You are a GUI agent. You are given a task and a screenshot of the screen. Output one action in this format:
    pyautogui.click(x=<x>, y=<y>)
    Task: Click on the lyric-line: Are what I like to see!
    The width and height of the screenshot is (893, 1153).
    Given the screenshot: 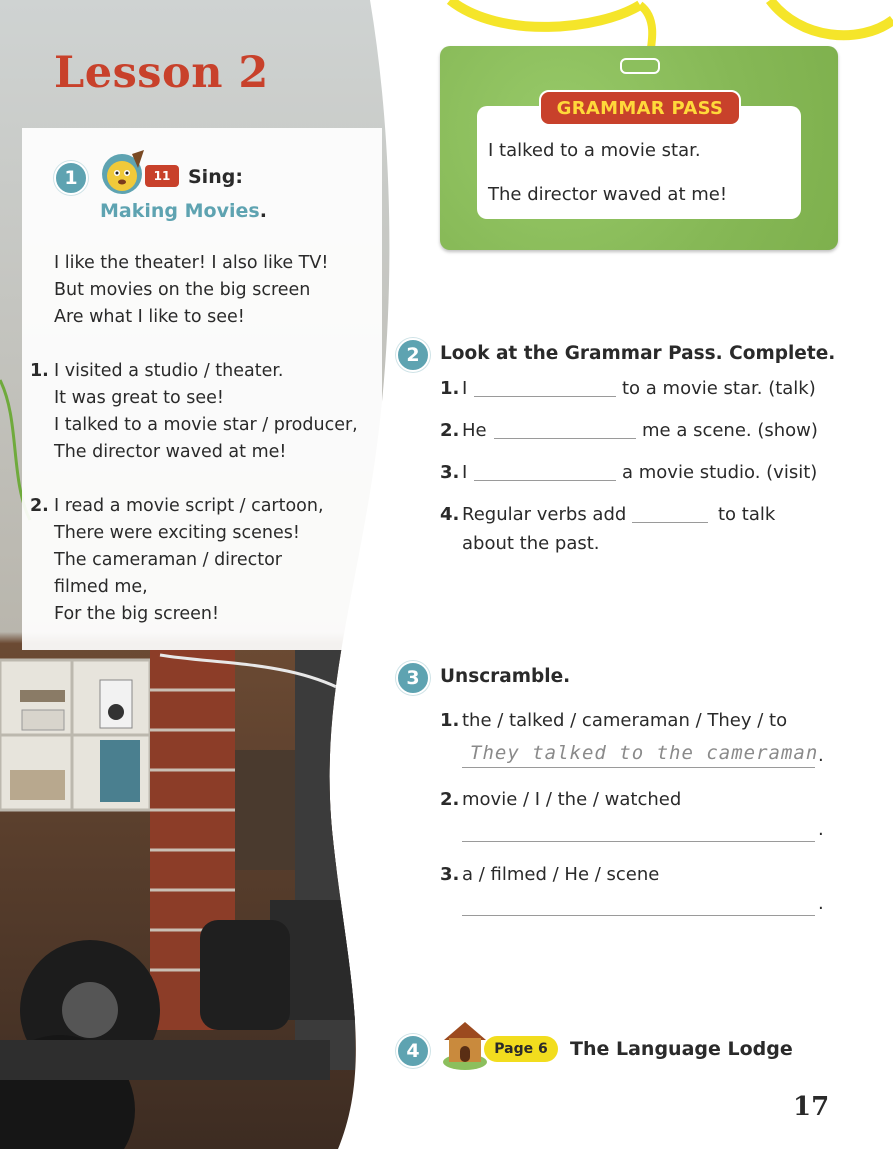 What is the action you would take?
    pyautogui.click(x=149, y=317)
    